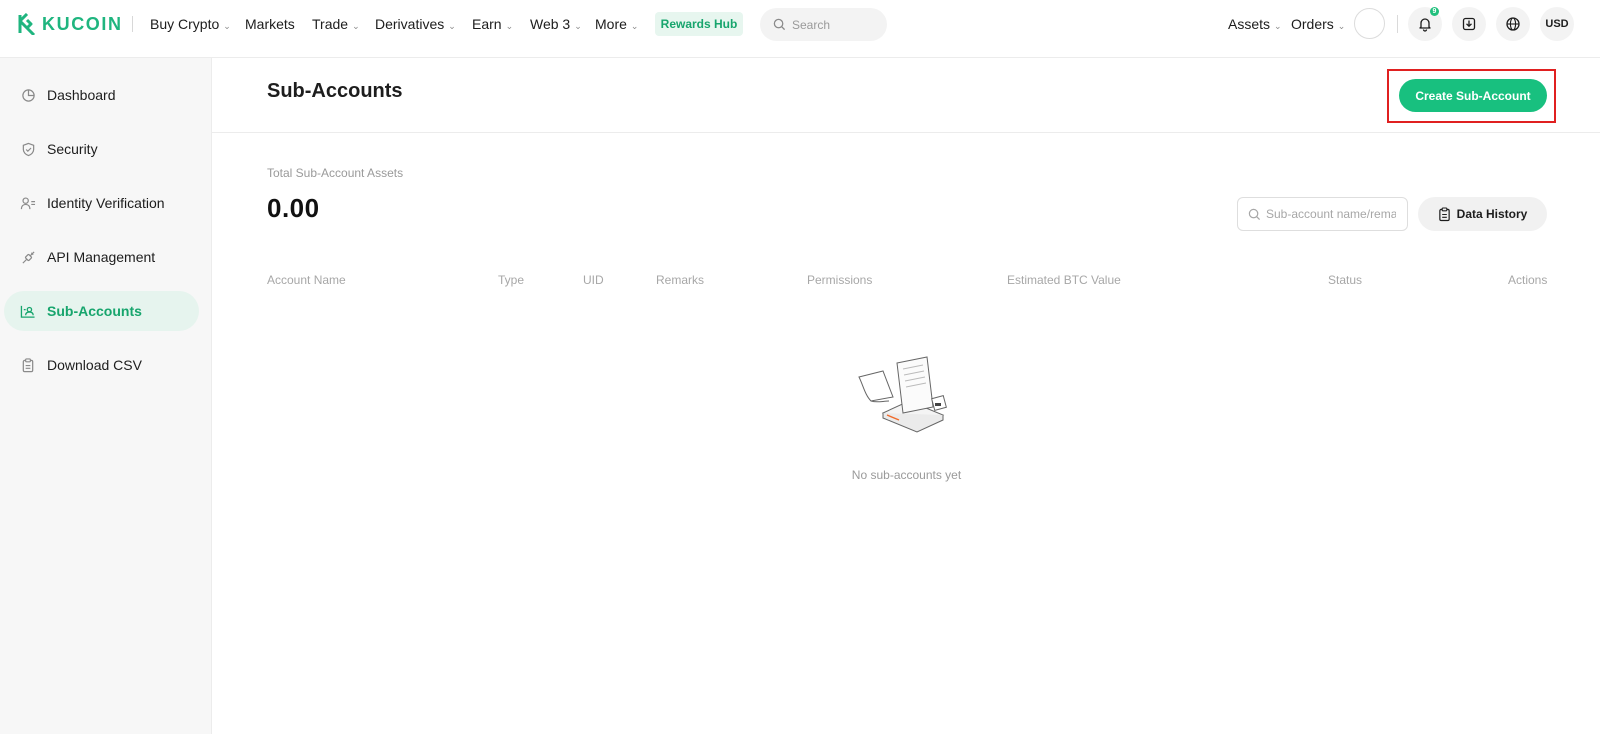 This screenshot has height=734, width=1600. I want to click on total-assets-label: Total Sub-Account Assets, so click(335, 173).